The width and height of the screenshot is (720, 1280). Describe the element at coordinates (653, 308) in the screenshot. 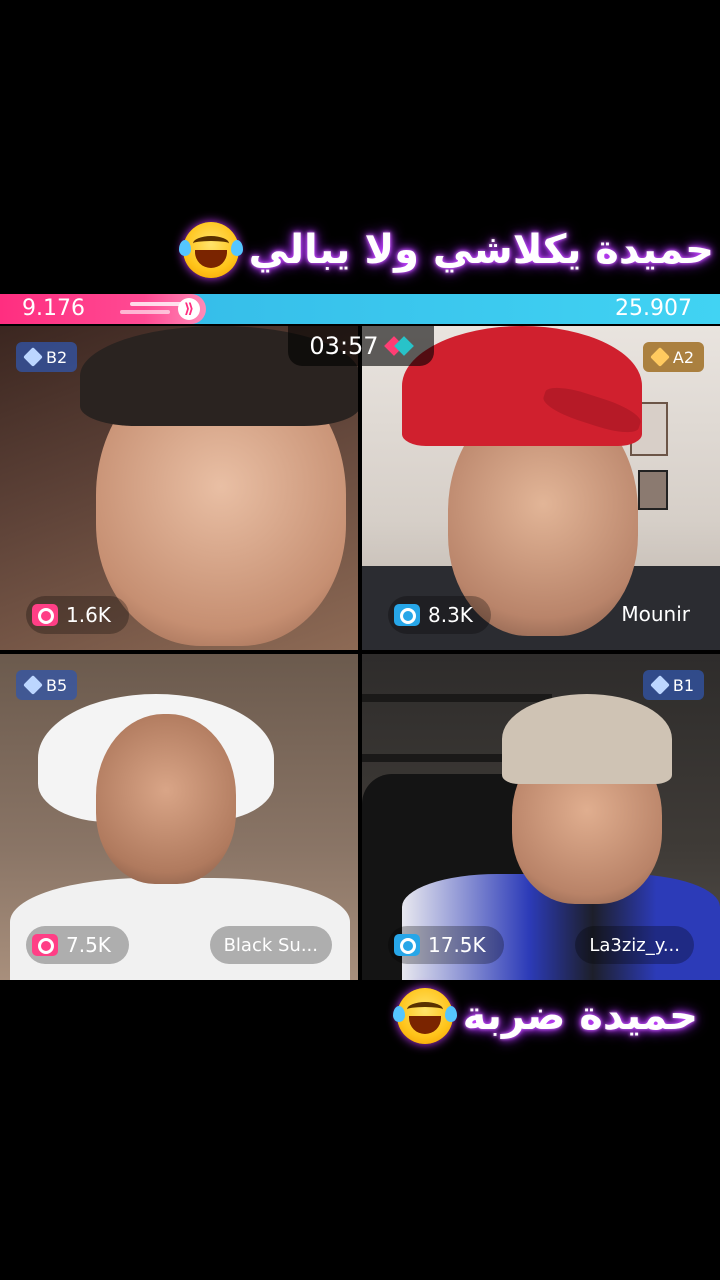

I see `right-team-score: 25.907` at that location.